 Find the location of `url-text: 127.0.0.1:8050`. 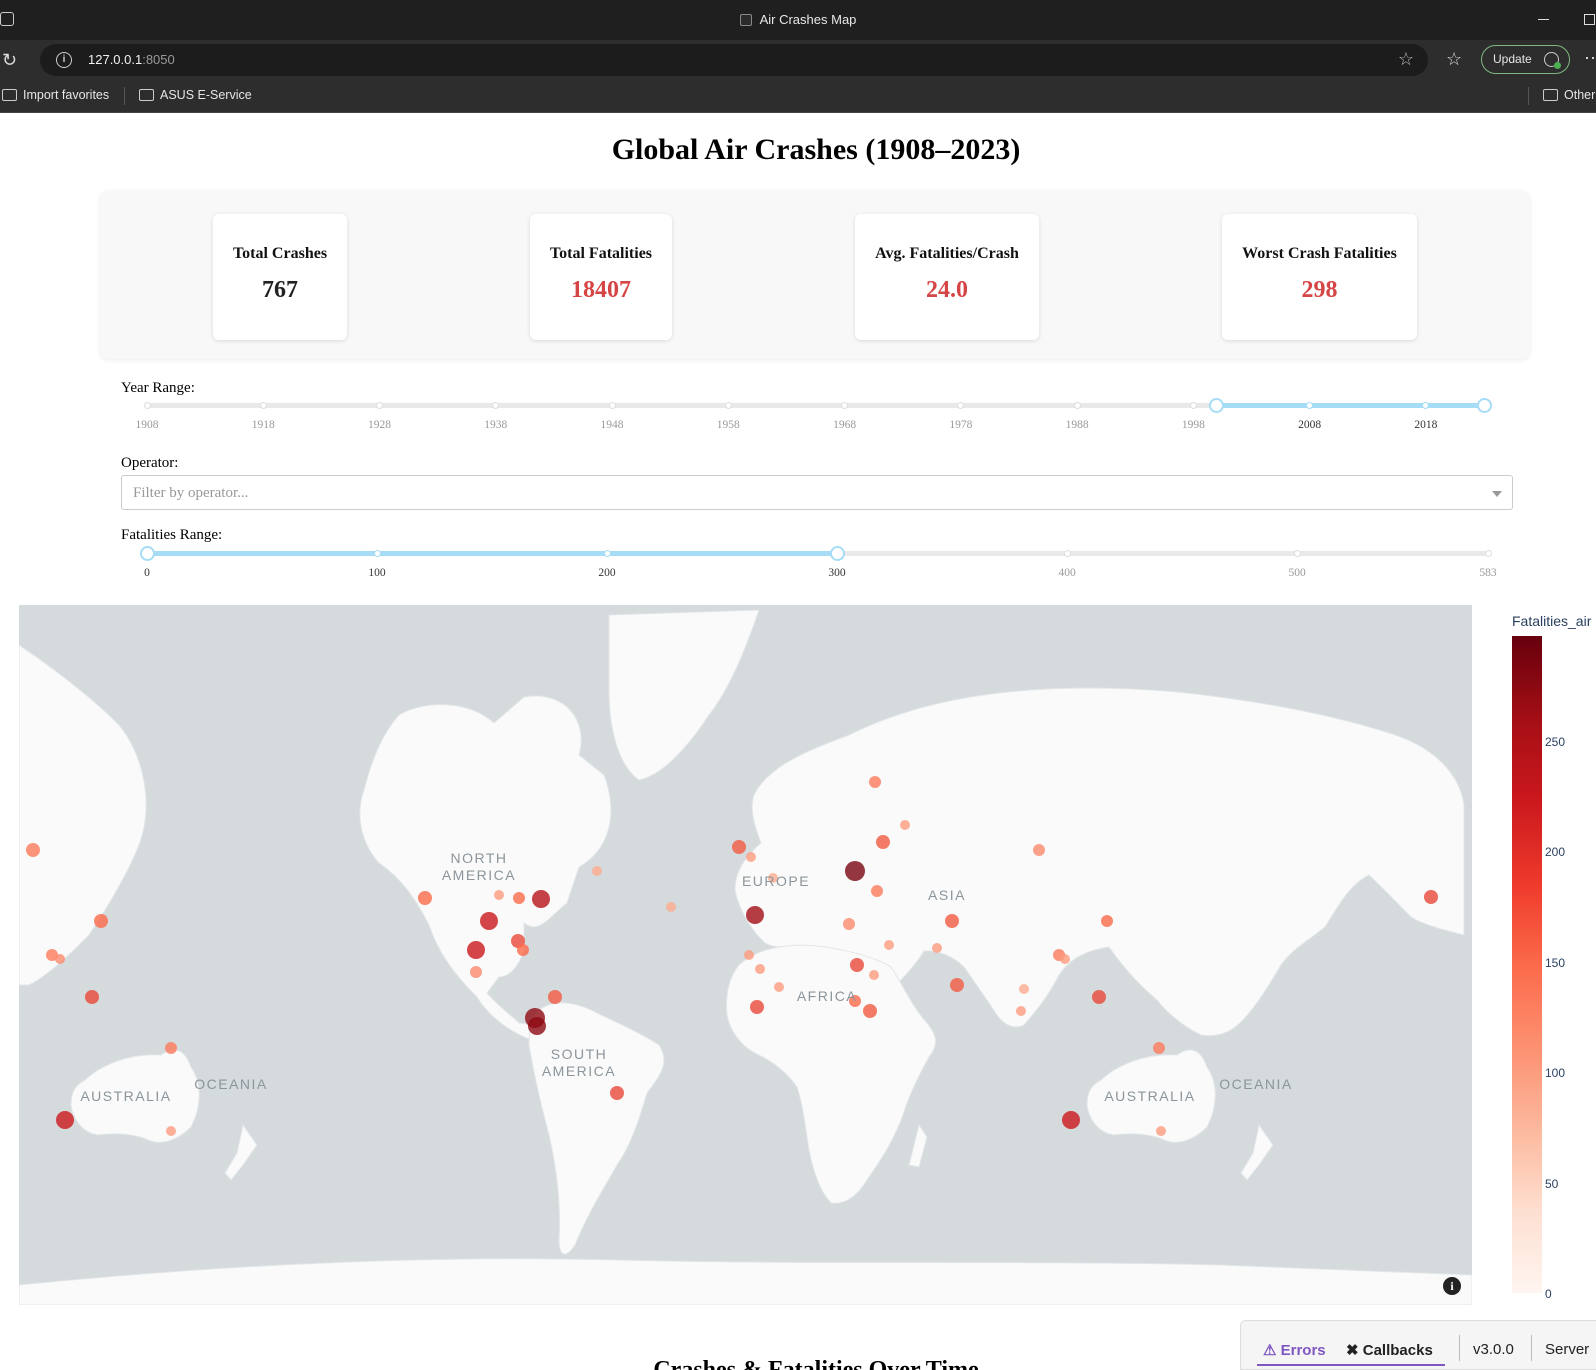

url-text: 127.0.0.1:8050 is located at coordinates (131, 59).